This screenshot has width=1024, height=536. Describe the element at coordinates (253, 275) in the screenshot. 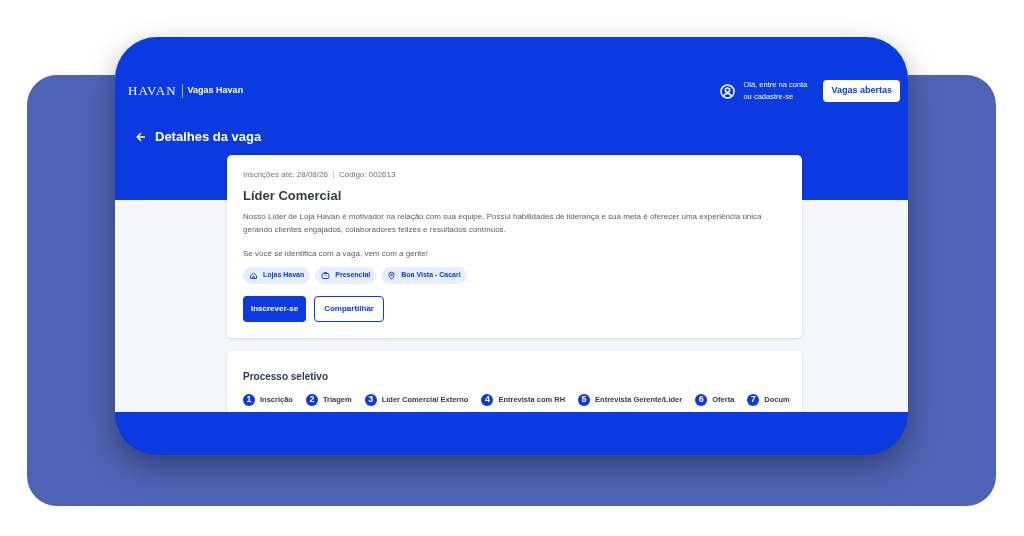

I see `store-icon` at that location.